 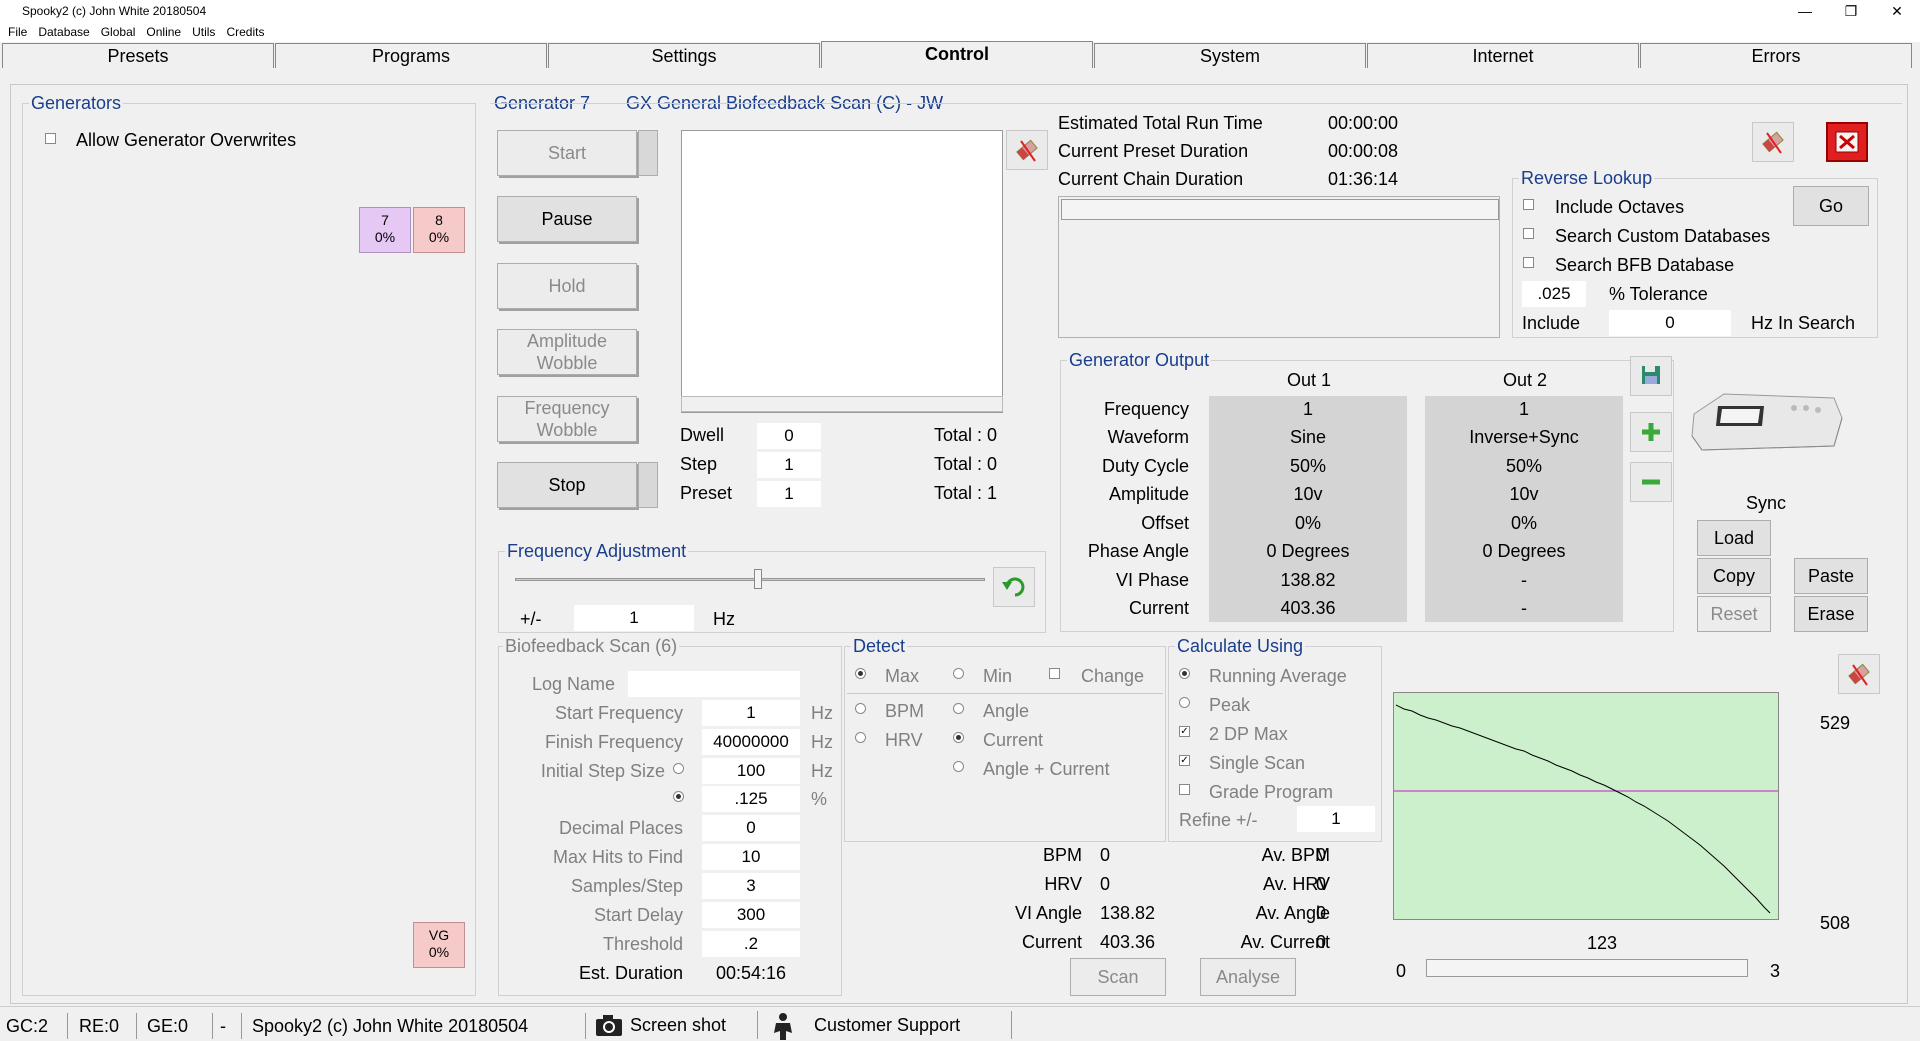 What do you see at coordinates (567, 419) in the screenshot?
I see `frequency-wobble-button: Frequency Wobble` at bounding box center [567, 419].